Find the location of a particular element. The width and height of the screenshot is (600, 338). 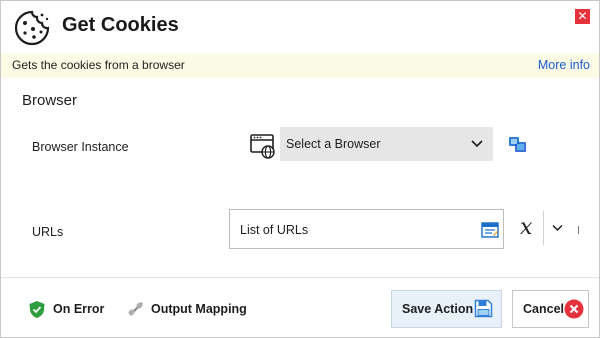

save-action-label: Save Action is located at coordinates (438, 309).